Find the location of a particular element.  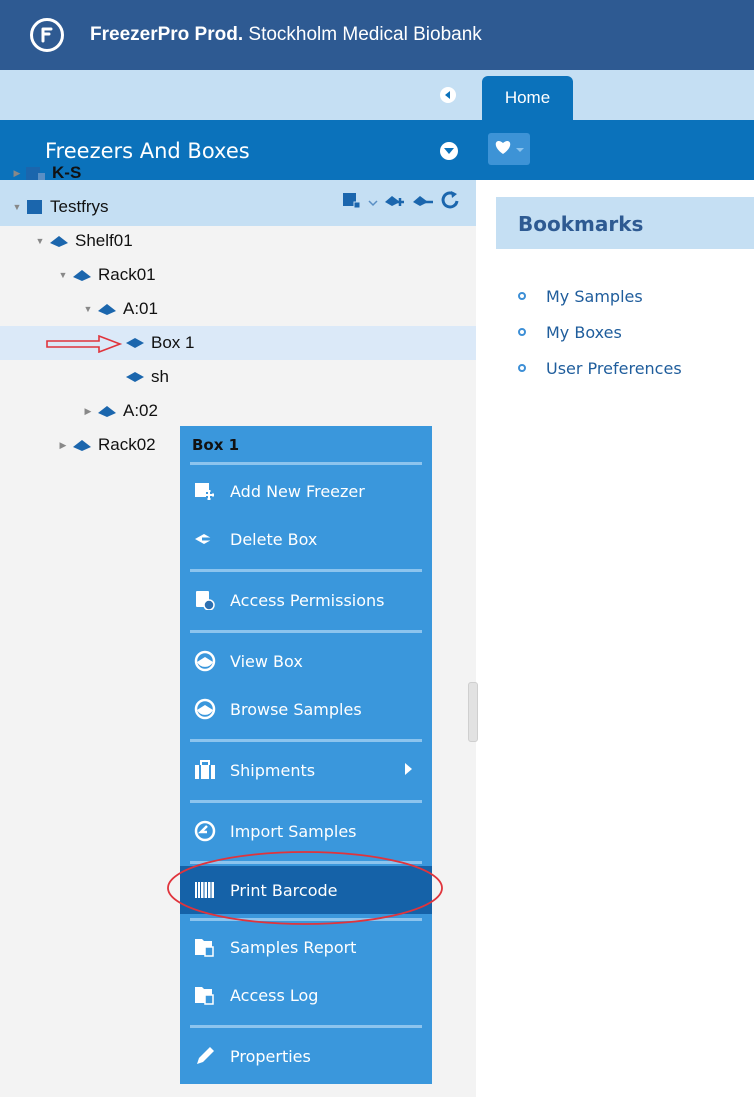

bookmark-label: My Boxes is located at coordinates (584, 332).